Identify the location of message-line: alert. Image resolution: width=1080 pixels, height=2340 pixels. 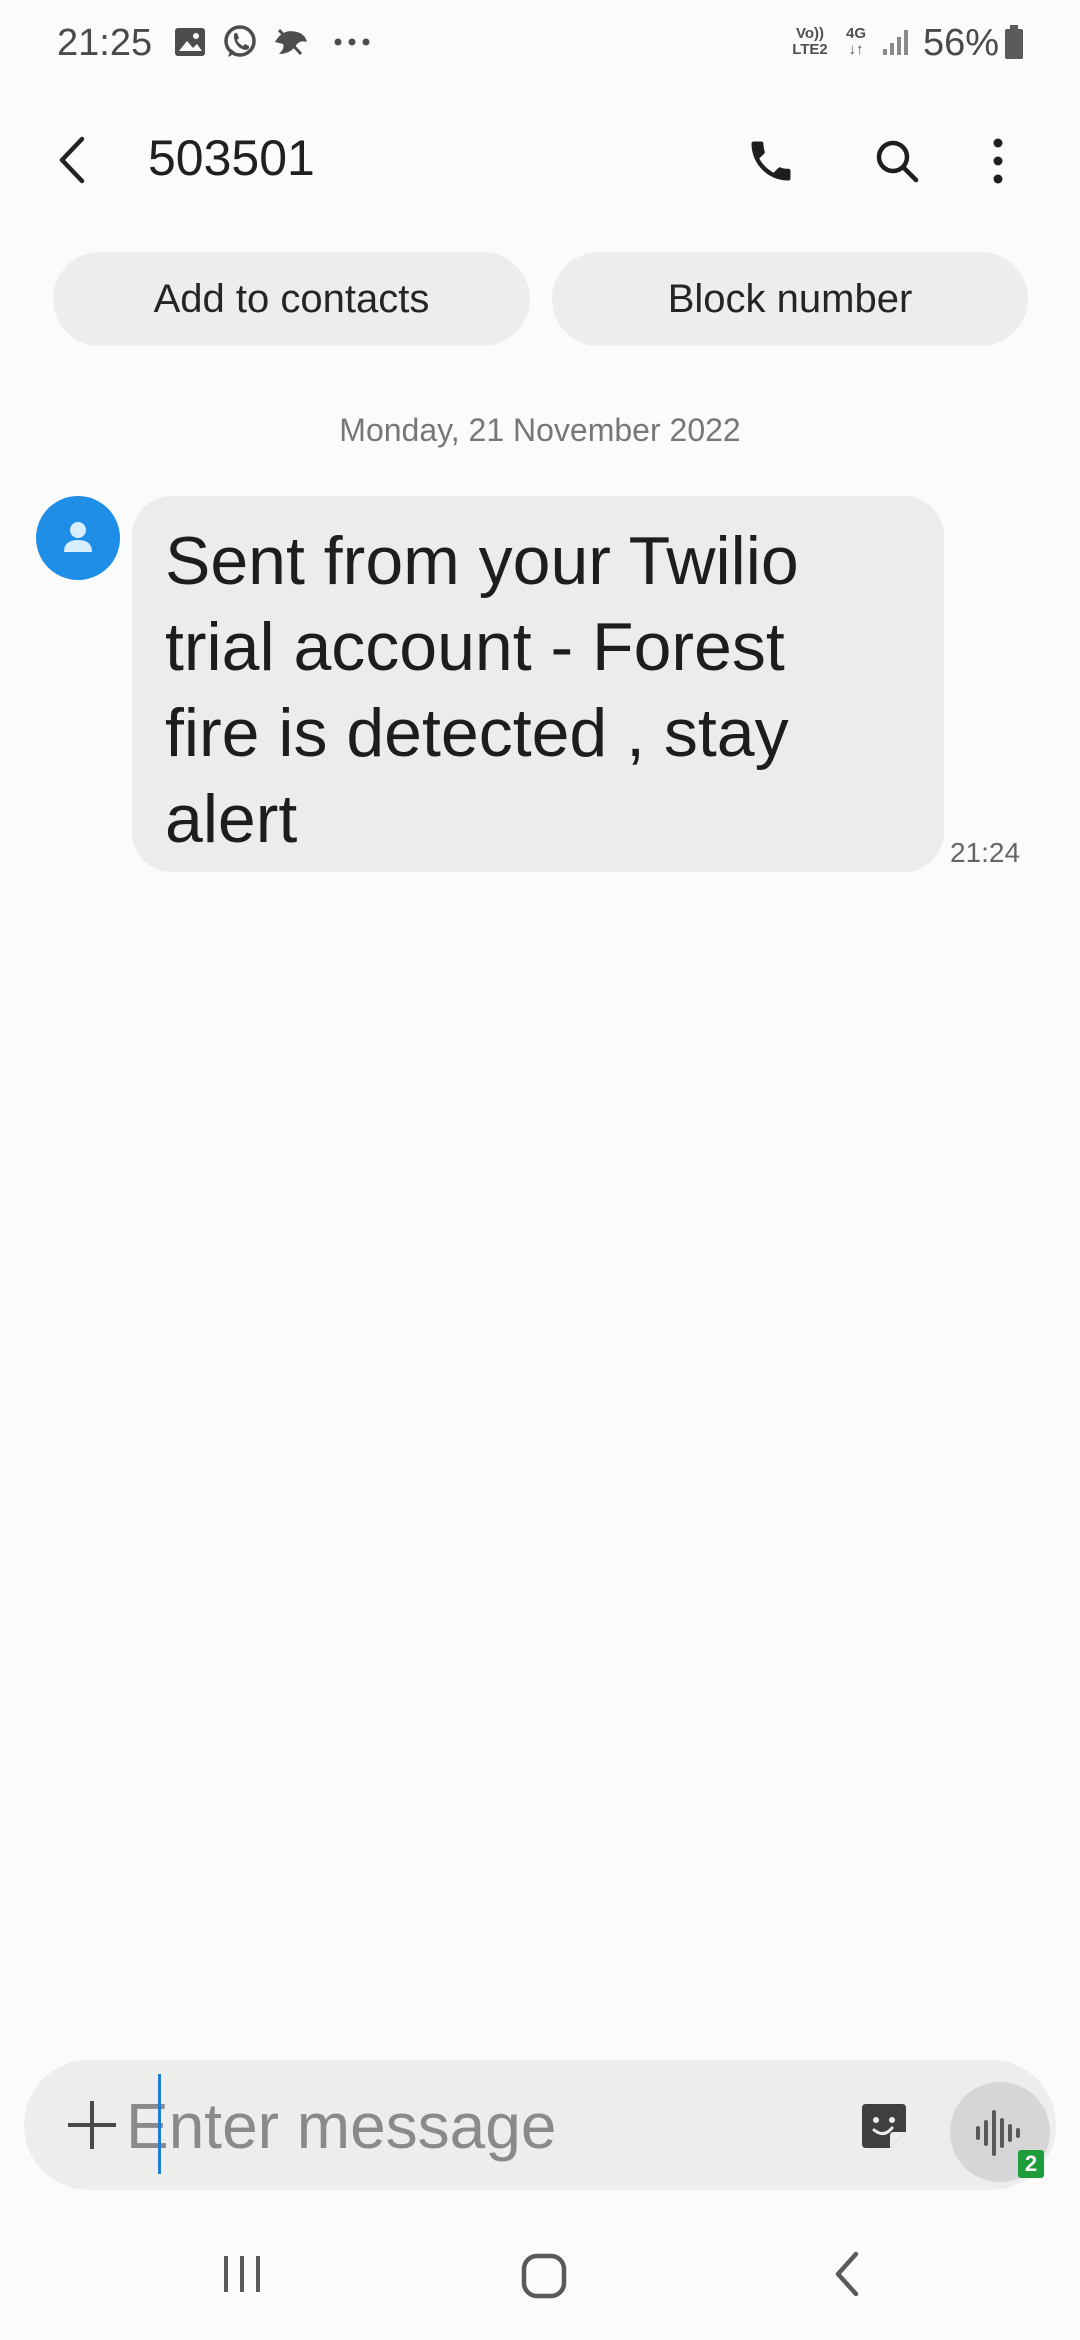
(231, 819).